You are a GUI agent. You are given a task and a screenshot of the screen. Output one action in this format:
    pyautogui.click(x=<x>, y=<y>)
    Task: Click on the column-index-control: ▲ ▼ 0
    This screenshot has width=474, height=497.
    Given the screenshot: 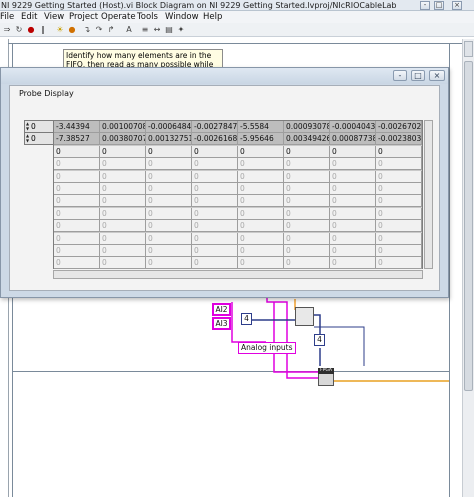 What is the action you would take?
    pyautogui.click(x=39, y=138)
    